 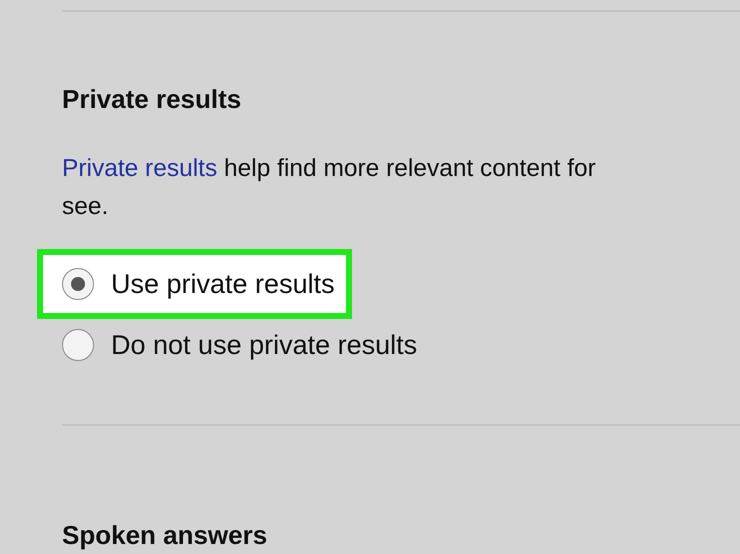 What do you see at coordinates (140, 168) in the screenshot?
I see `private-results-link: Private results` at bounding box center [140, 168].